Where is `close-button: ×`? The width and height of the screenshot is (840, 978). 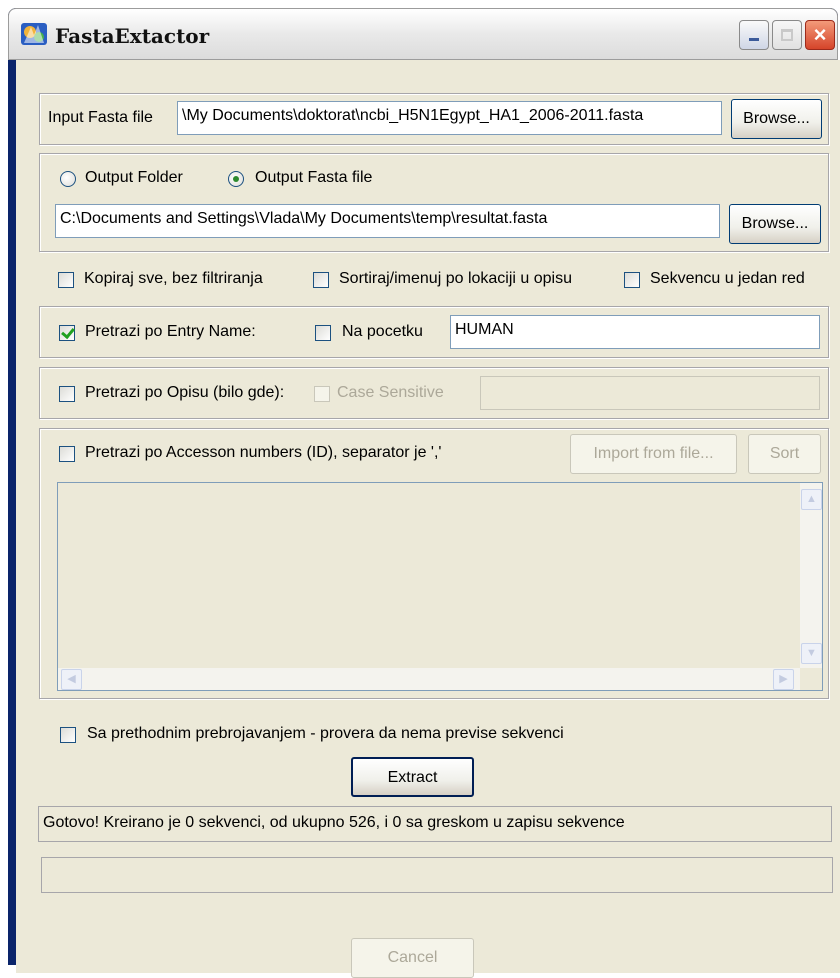
close-button: × is located at coordinates (820, 35).